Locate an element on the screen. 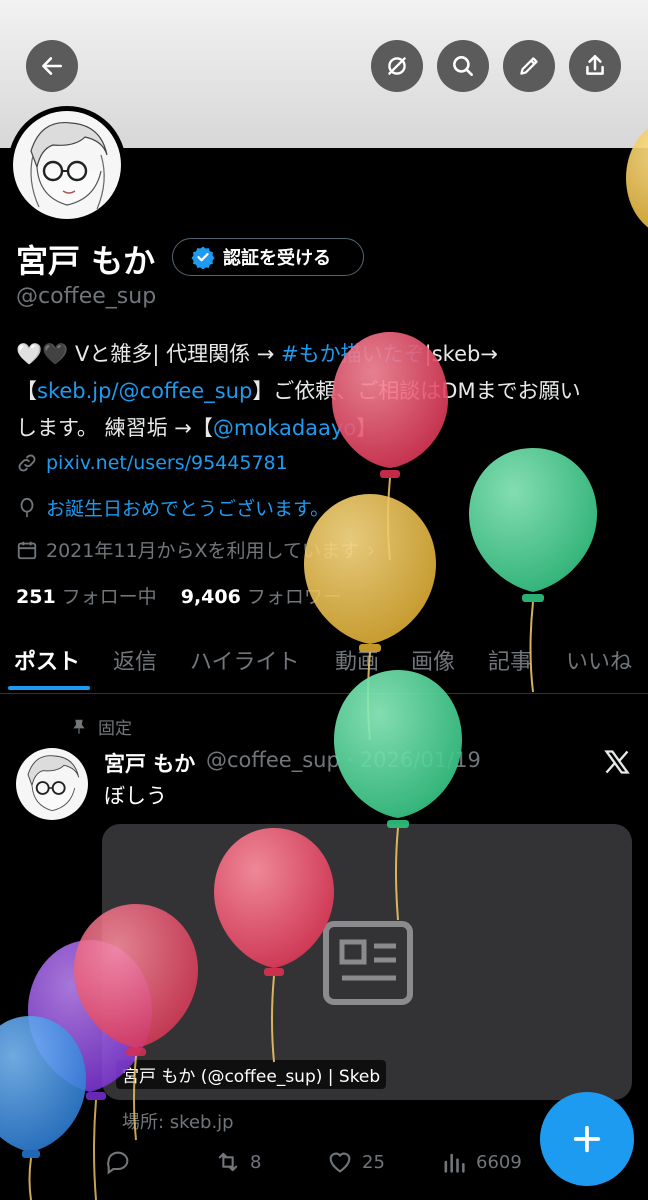 This screenshot has width=648, height=1200. followers-link: 9,406 フォロワー is located at coordinates (261, 597).